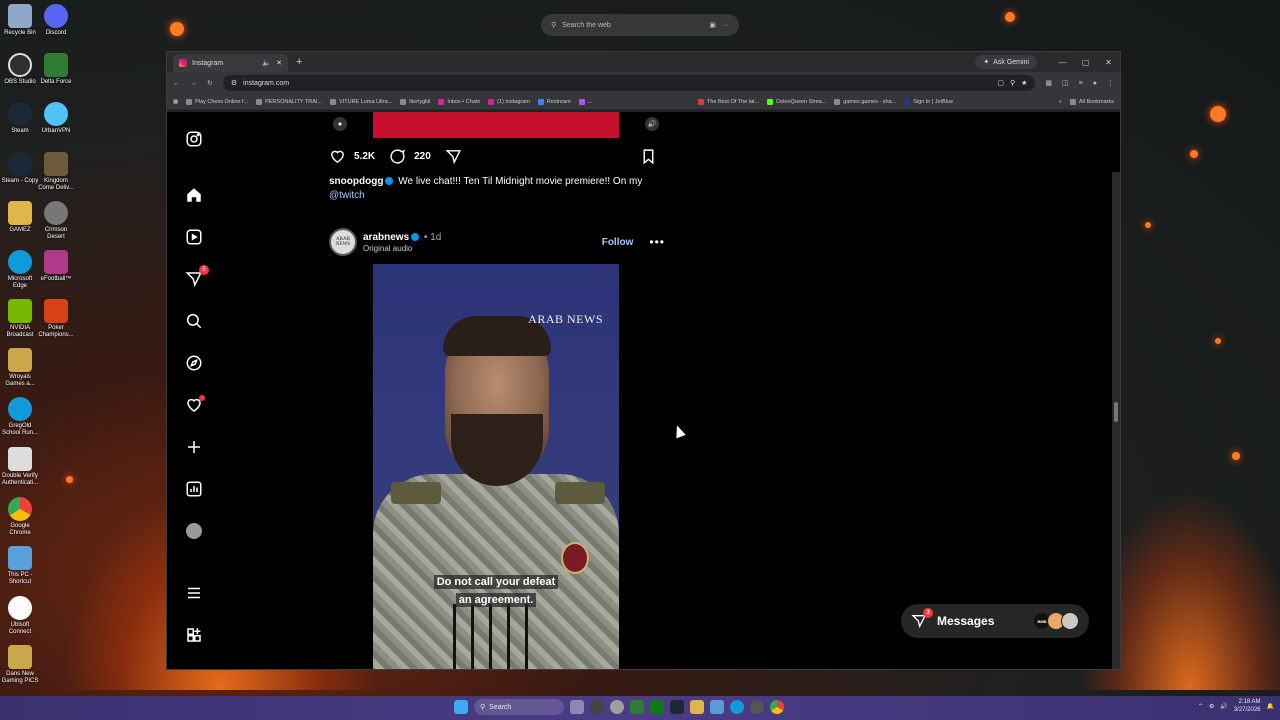 The image size is (1280, 720). I want to click on more-options-button: •••, so click(657, 242).